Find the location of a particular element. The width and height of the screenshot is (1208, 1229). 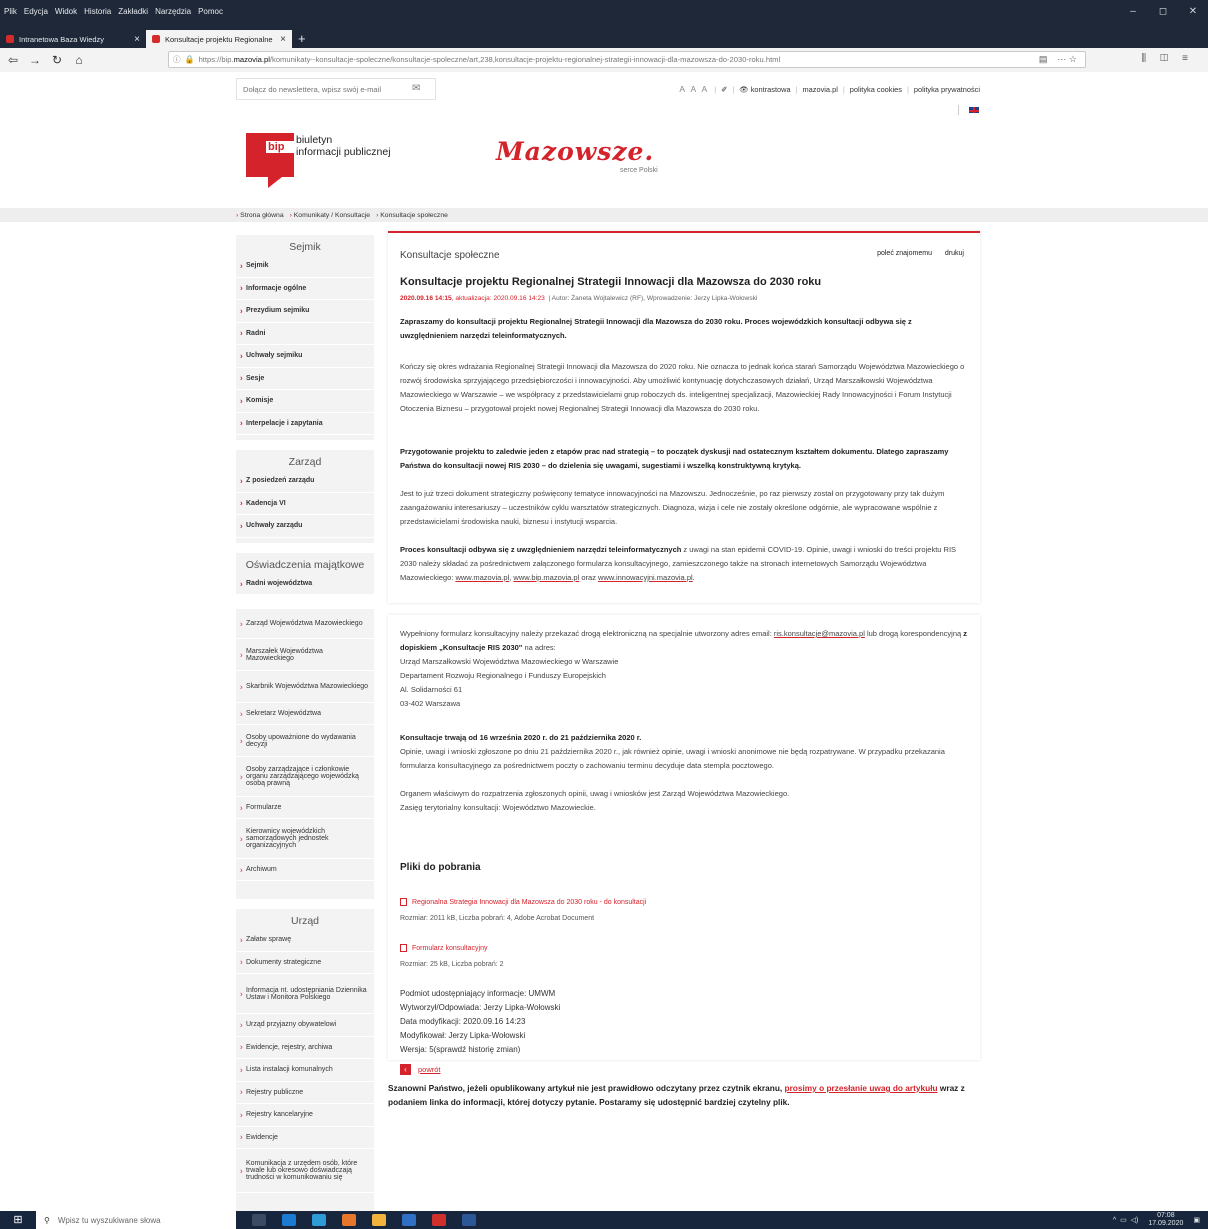

cookies-link: polityka cookies is located at coordinates (876, 89).